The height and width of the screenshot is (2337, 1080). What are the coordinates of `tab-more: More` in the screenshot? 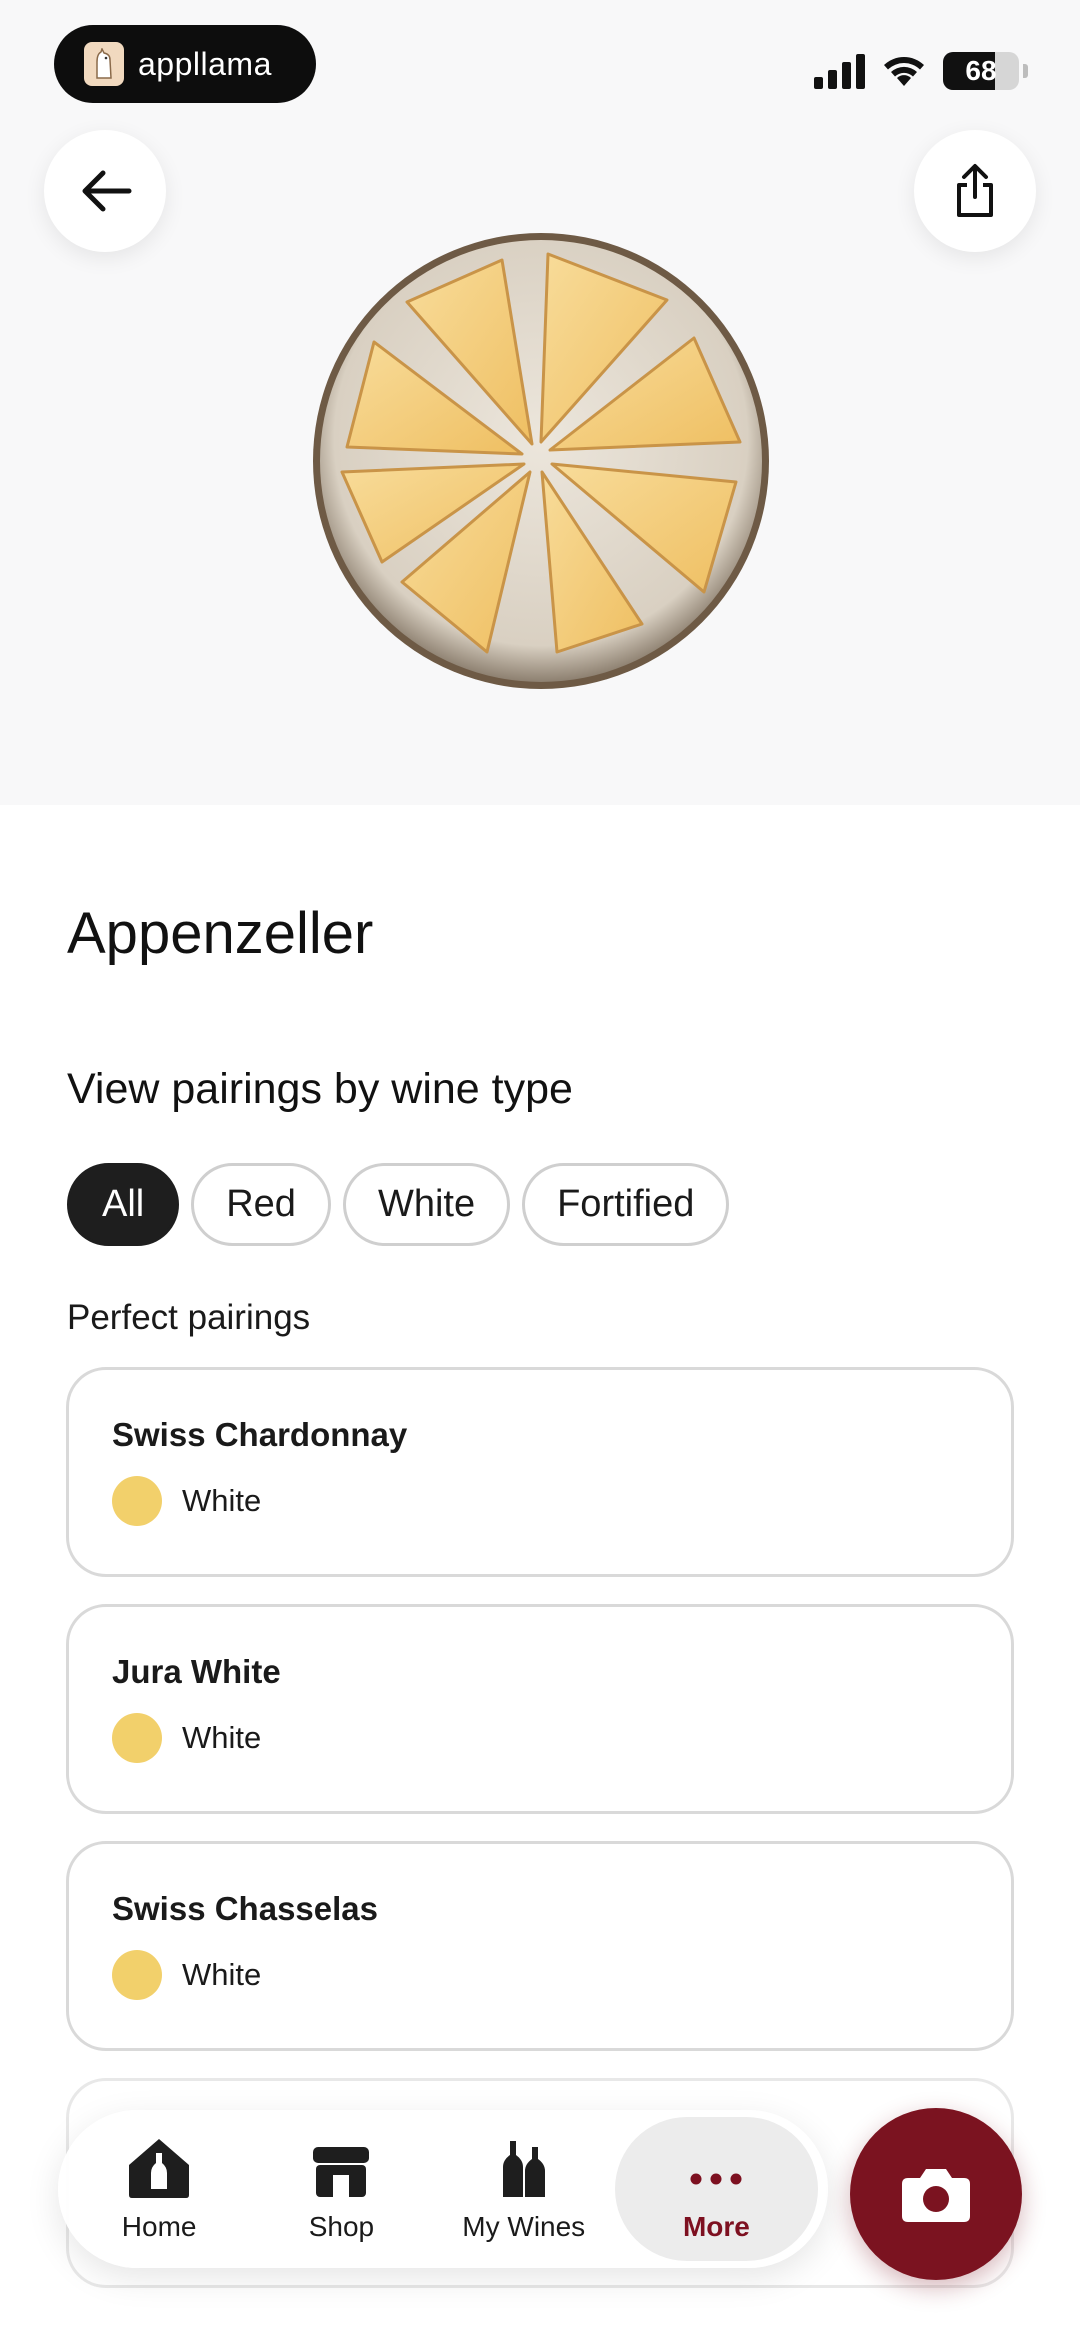 It's located at (716, 2189).